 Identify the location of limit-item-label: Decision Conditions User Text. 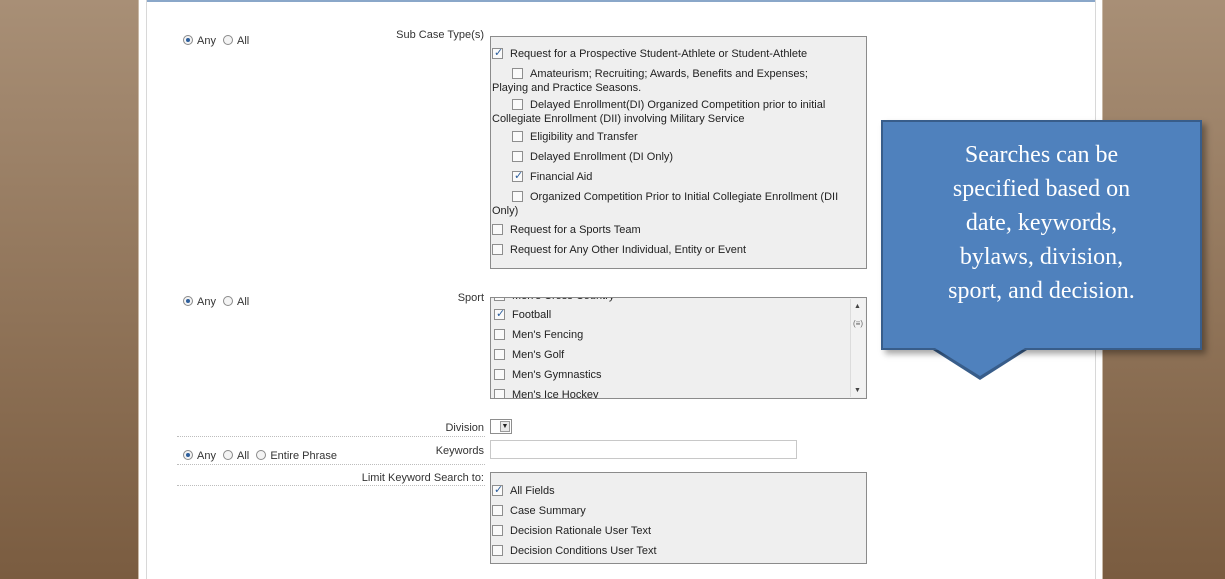
(583, 551).